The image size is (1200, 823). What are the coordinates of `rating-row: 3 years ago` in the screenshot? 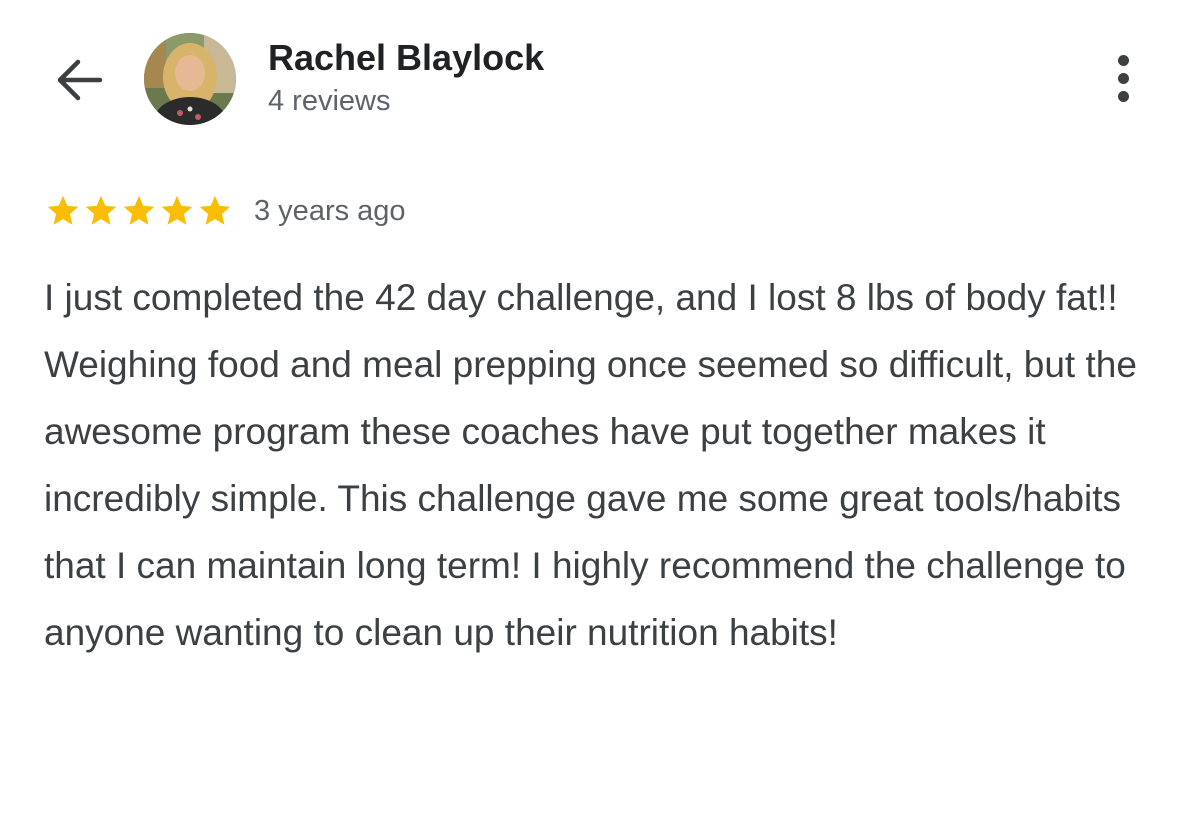 It's located at (225, 211).